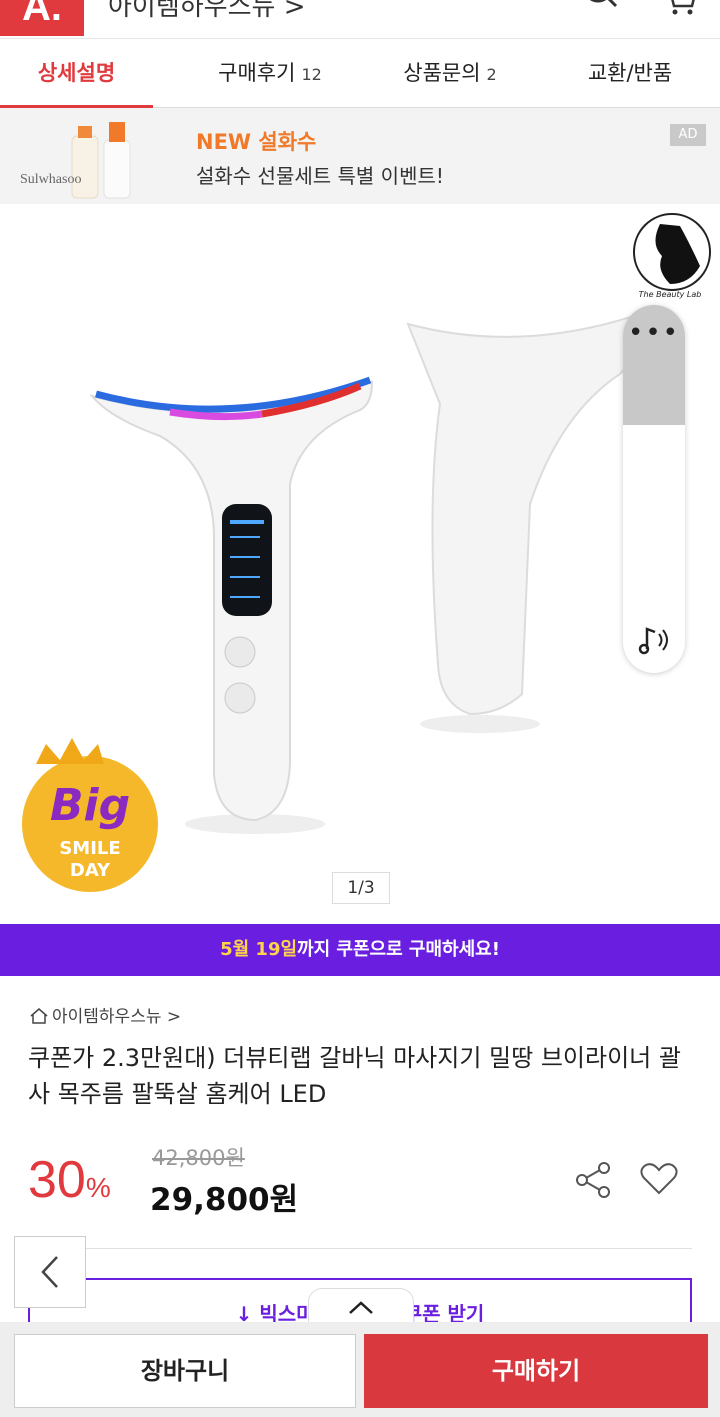  What do you see at coordinates (117, 1017) in the screenshot?
I see `store-name: 아이템하우스뉴 >` at bounding box center [117, 1017].